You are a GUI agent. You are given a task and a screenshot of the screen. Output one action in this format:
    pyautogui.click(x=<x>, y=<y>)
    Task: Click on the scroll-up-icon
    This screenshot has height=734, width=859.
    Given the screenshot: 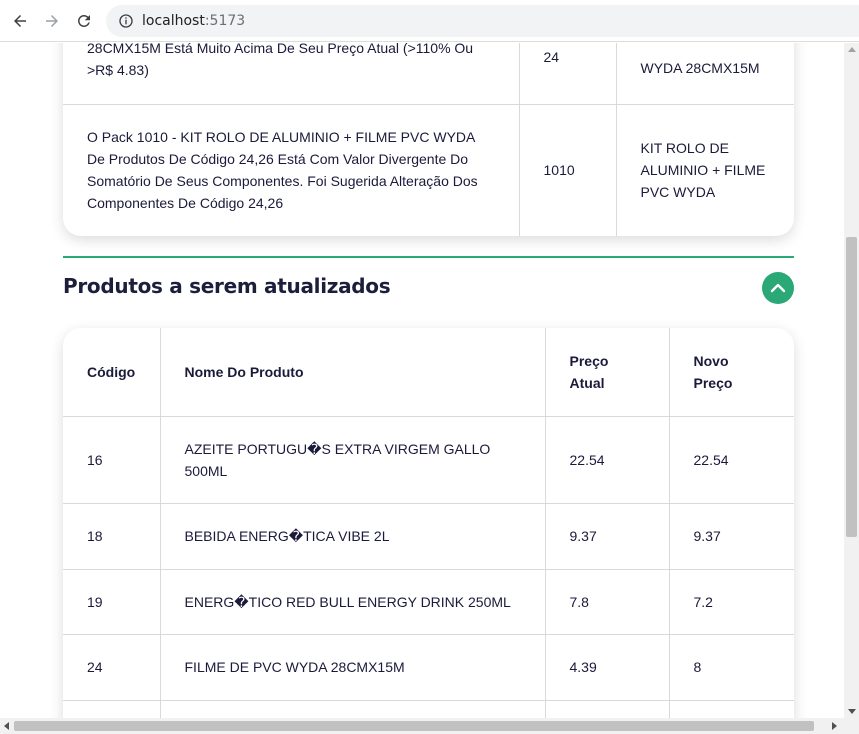 What is the action you would take?
    pyautogui.click(x=852, y=49)
    